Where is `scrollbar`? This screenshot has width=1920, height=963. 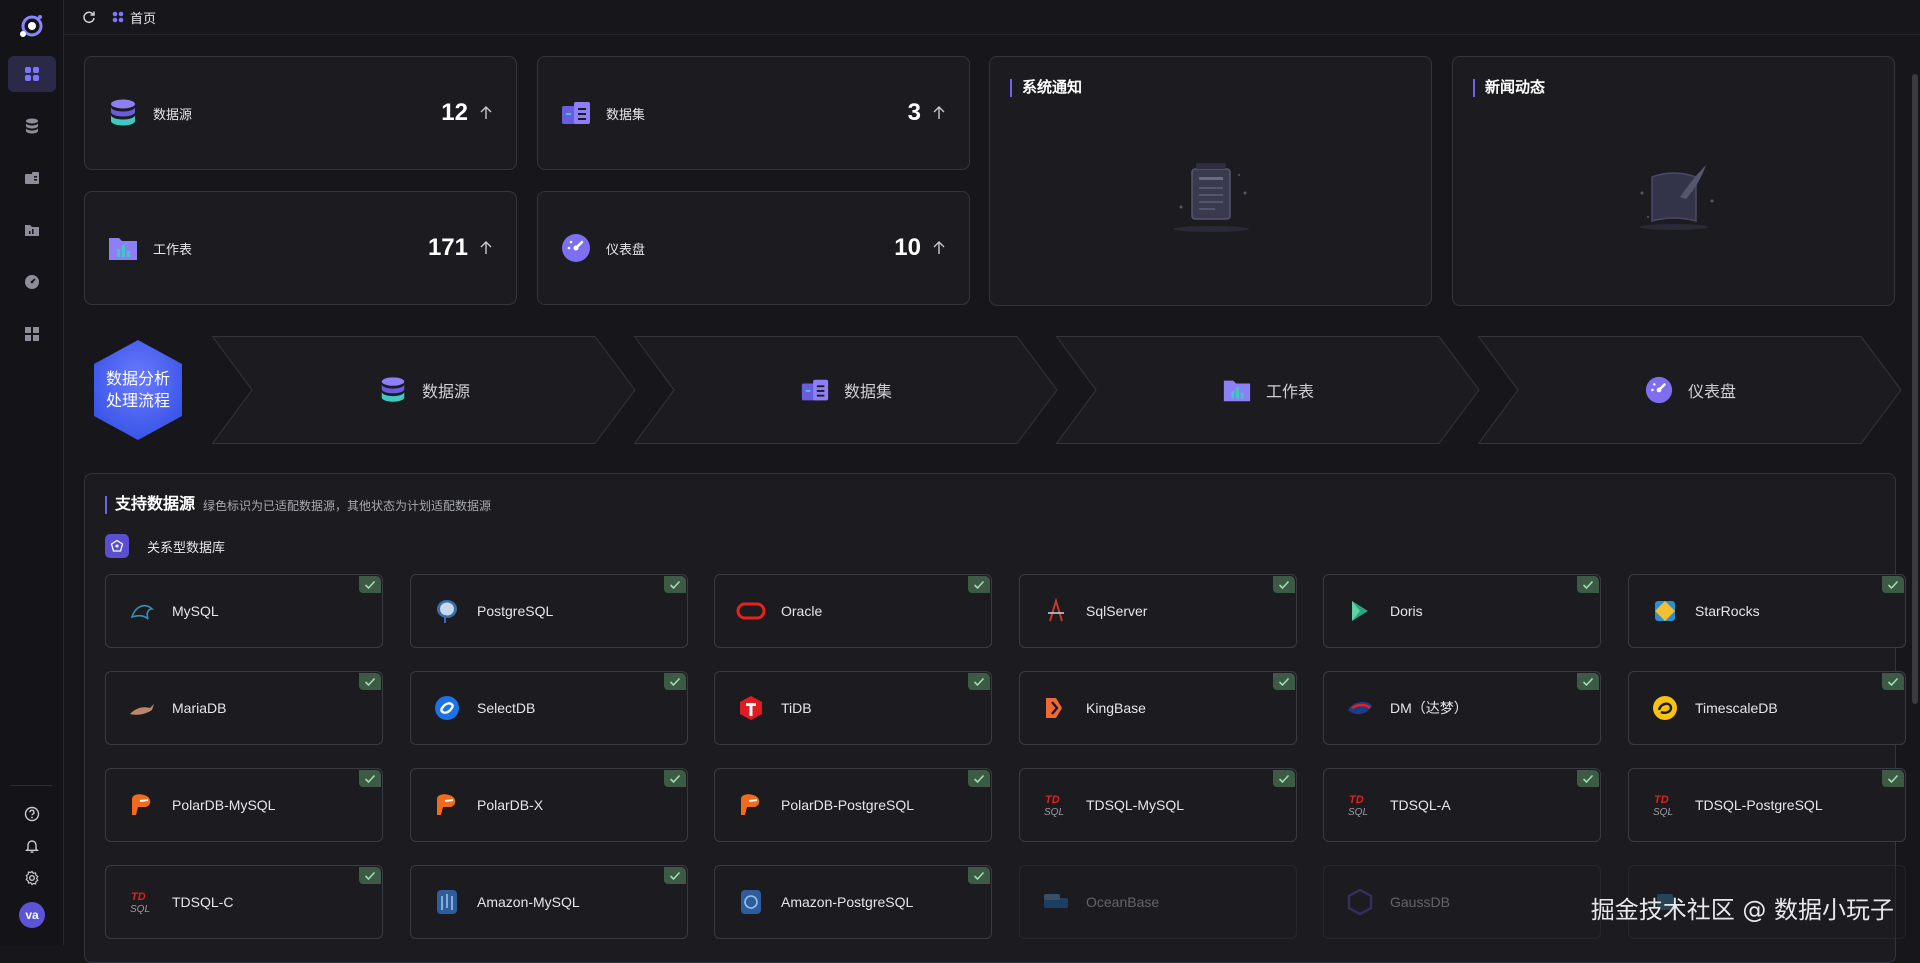
scrollbar is located at coordinates (1915, 389).